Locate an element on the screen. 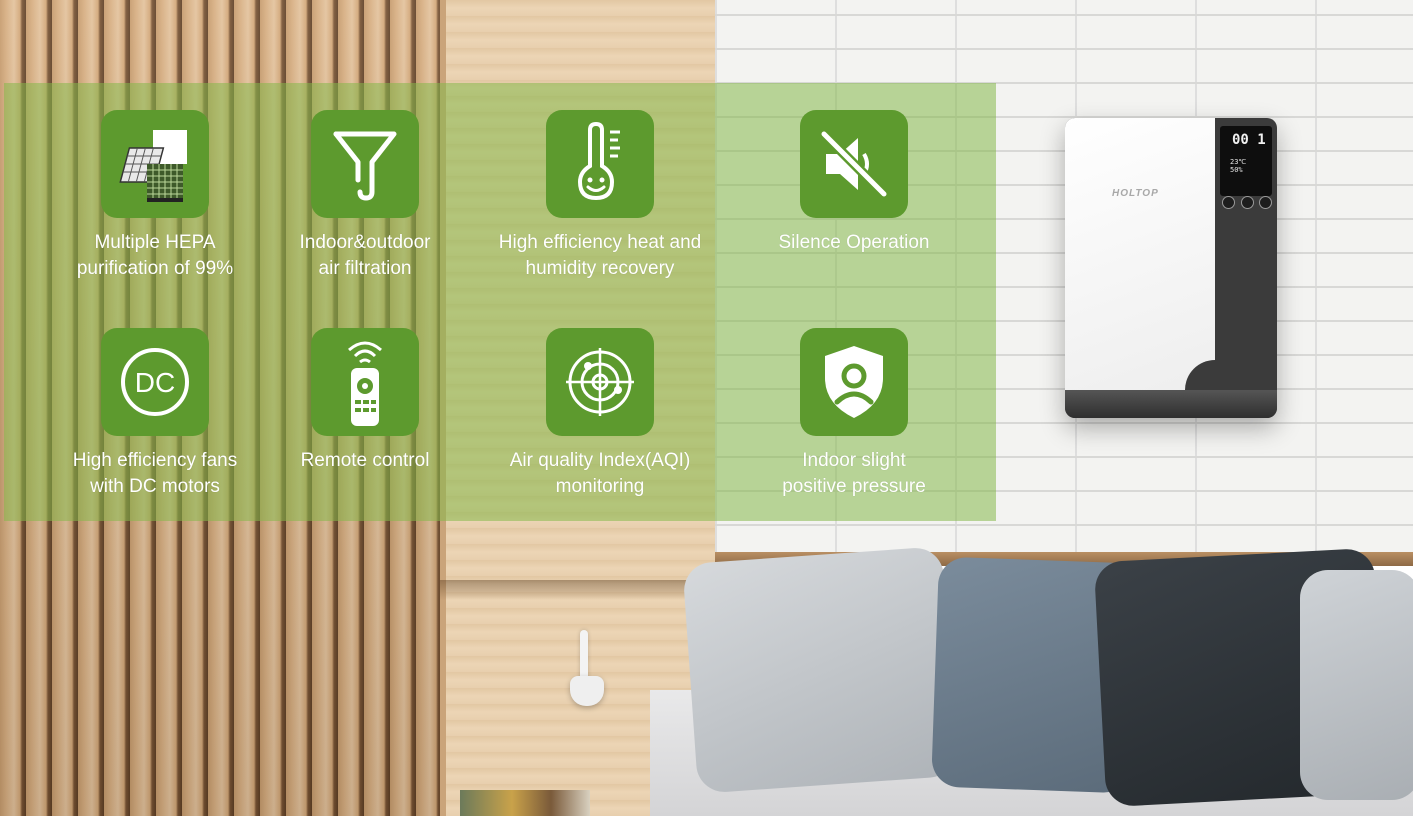 The width and height of the screenshot is (1413, 816). device-base is located at coordinates (1171, 404).